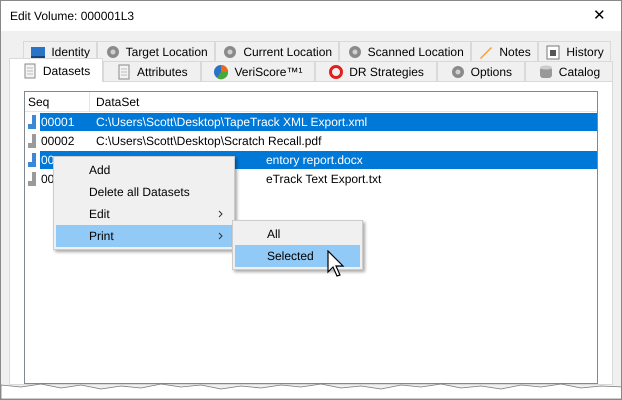 This screenshot has width=622, height=400. What do you see at coordinates (58, 141) in the screenshot?
I see `table-cell-text: 00002` at bounding box center [58, 141].